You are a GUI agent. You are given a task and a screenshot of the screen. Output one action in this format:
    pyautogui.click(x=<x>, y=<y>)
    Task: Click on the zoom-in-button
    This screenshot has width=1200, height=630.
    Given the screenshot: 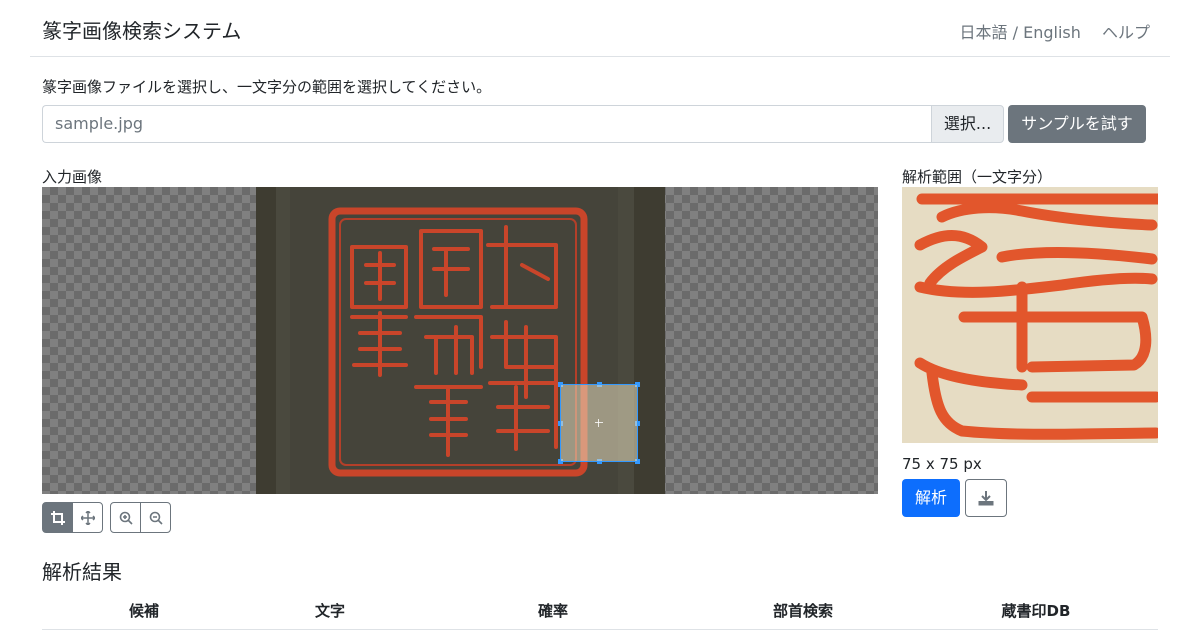 What is the action you would take?
    pyautogui.click(x=125, y=517)
    